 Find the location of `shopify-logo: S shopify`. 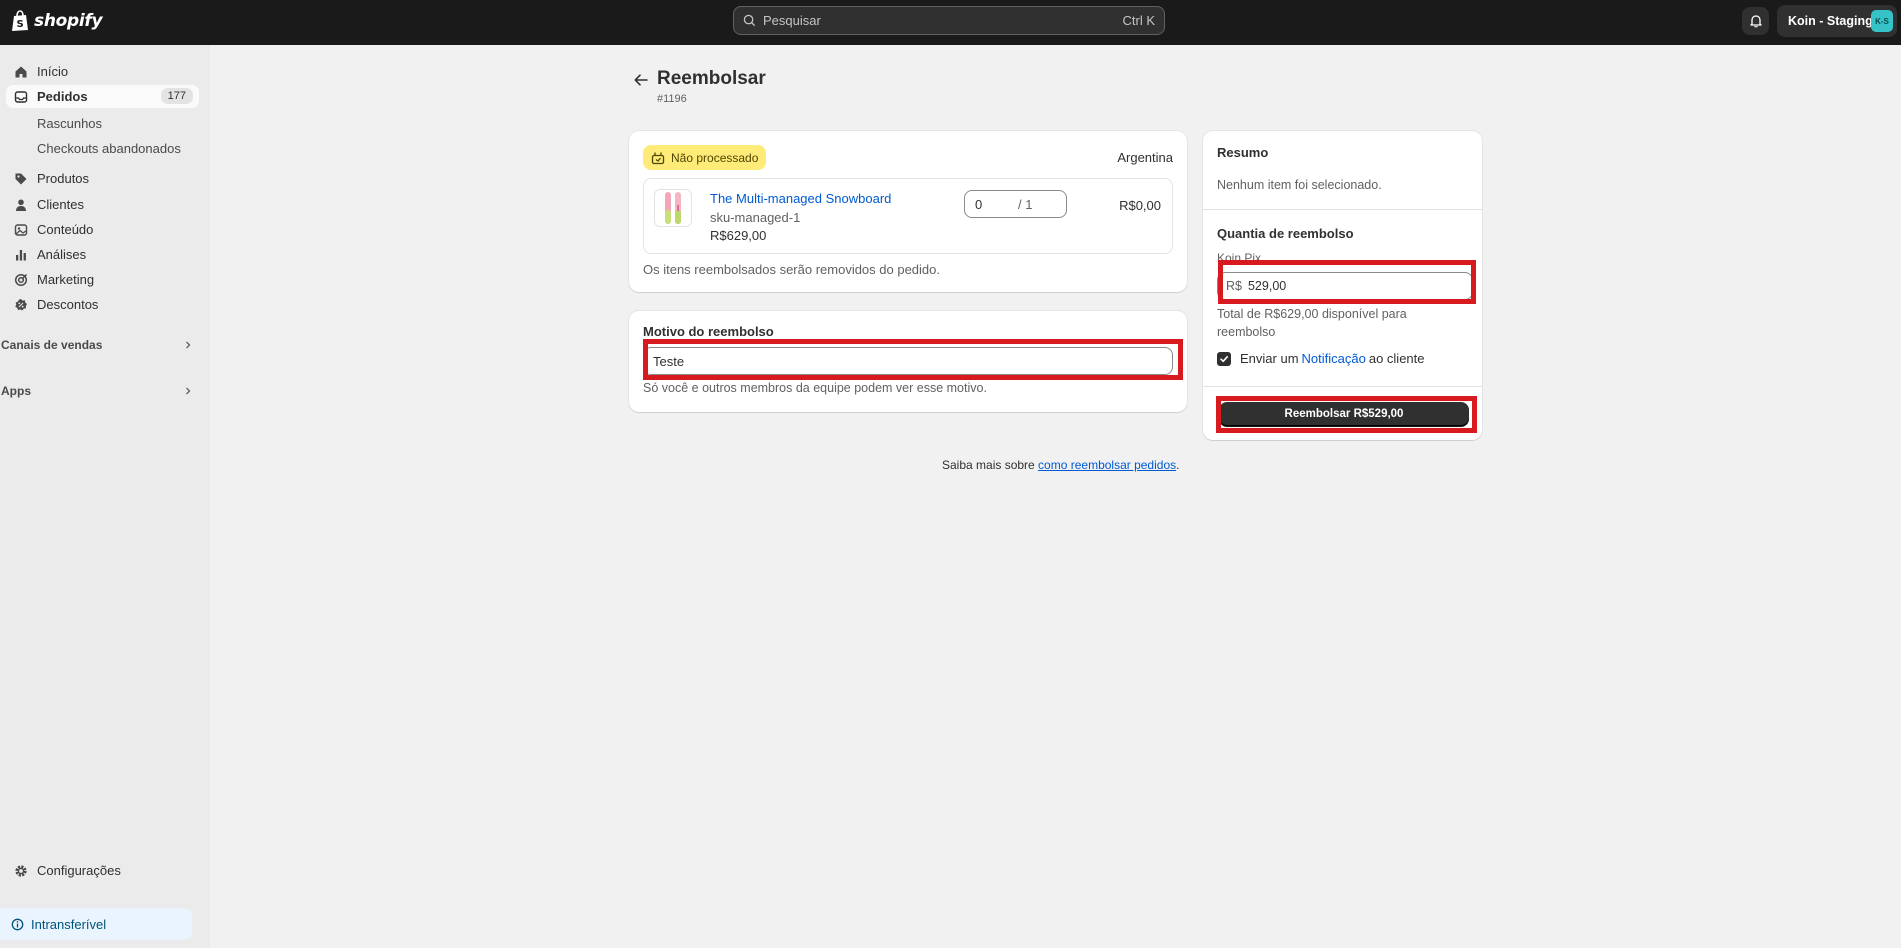

shopify-logo: S shopify is located at coordinates (57, 21).